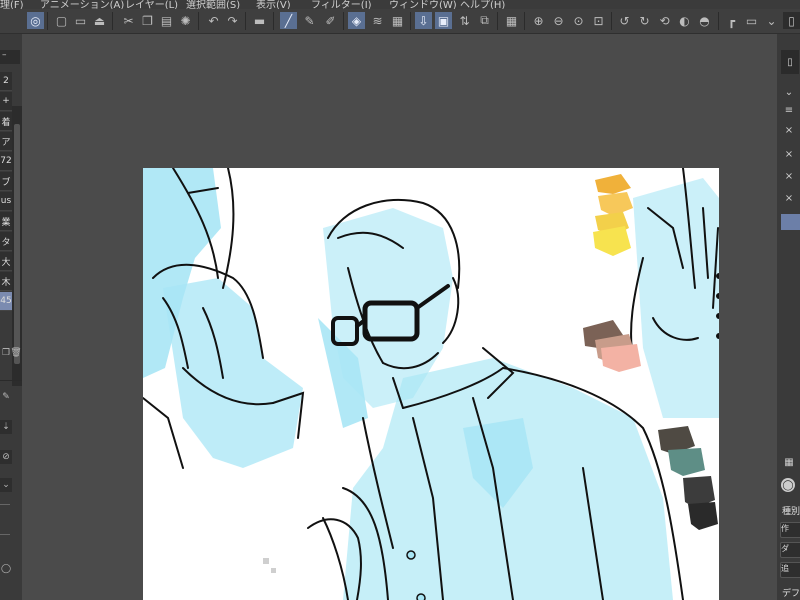 The image size is (800, 600). What do you see at coordinates (6, 485) in the screenshot?
I see `property-dropdown-icon: ⌄` at bounding box center [6, 485].